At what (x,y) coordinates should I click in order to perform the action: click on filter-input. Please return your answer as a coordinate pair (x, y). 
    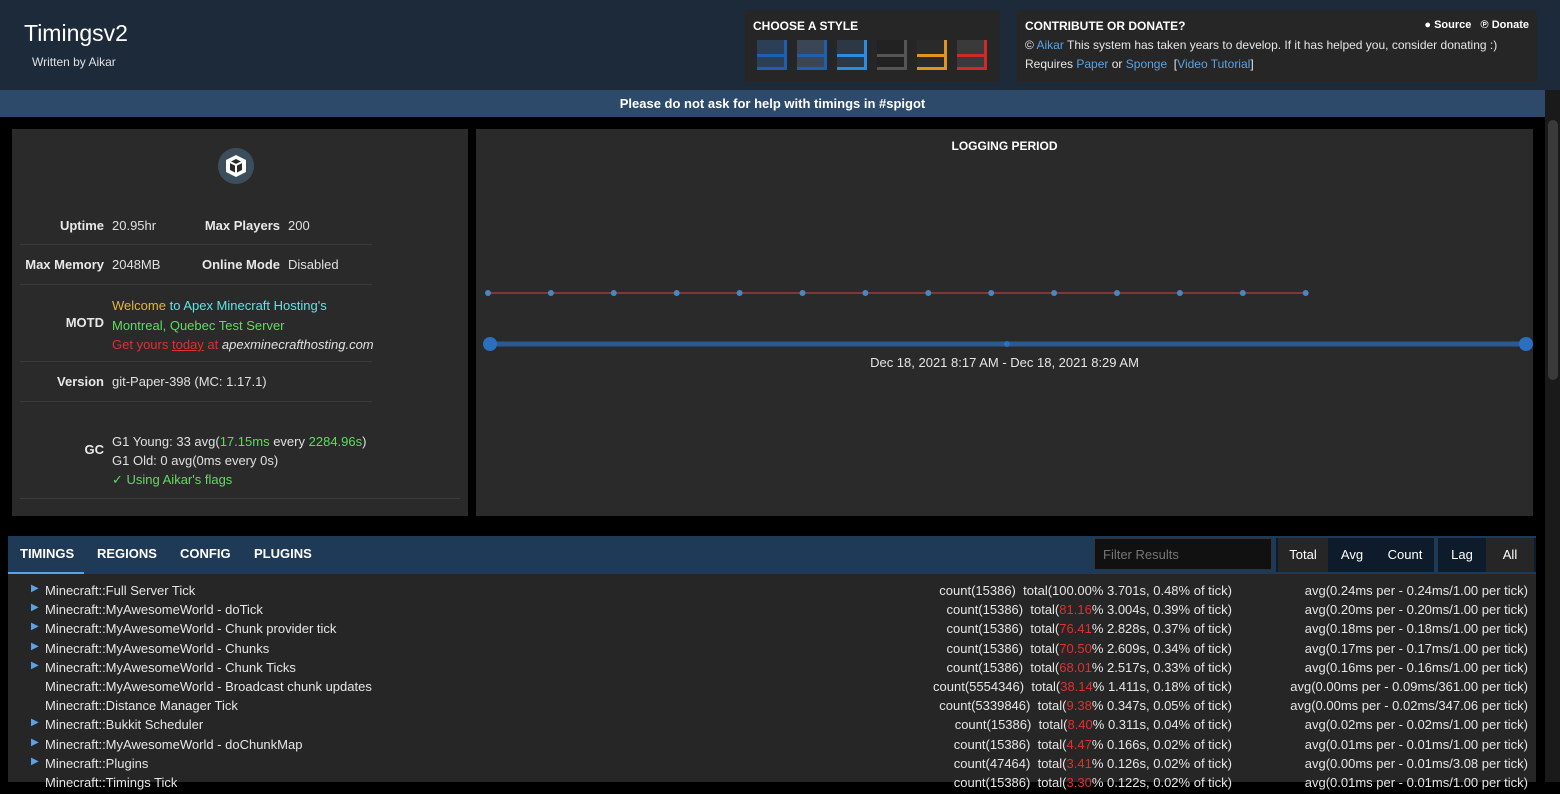
    Looking at the image, I should click on (1183, 554).